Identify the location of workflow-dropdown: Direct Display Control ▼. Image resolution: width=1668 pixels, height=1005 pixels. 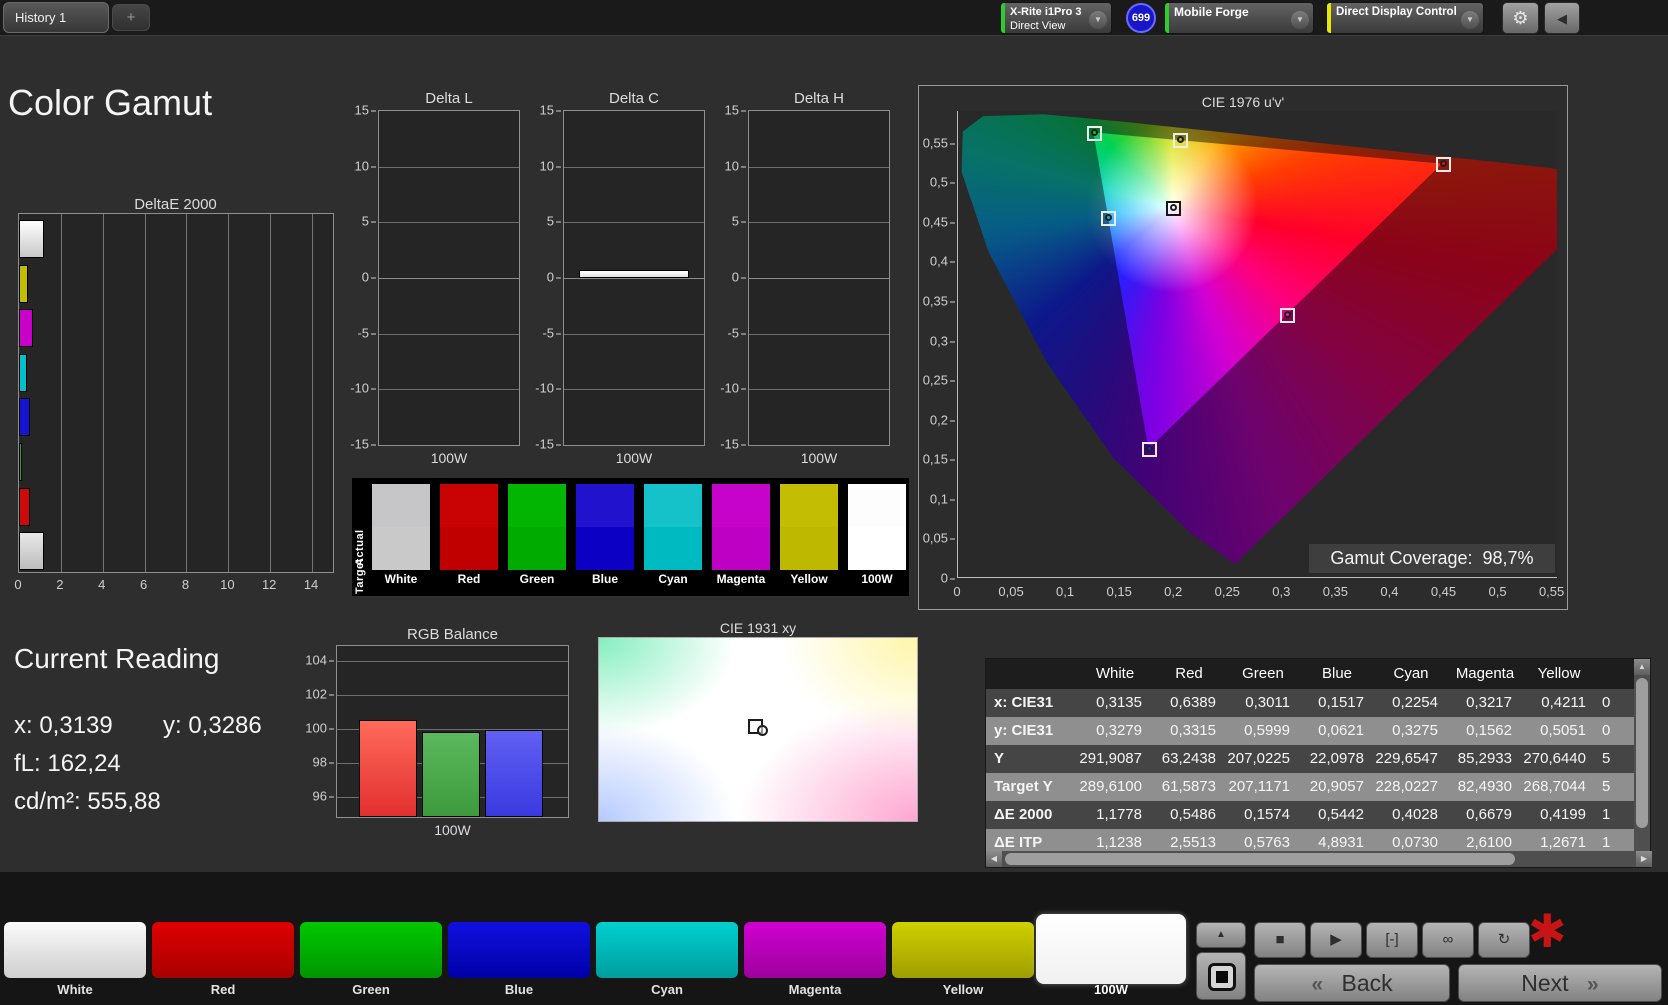
(1405, 18).